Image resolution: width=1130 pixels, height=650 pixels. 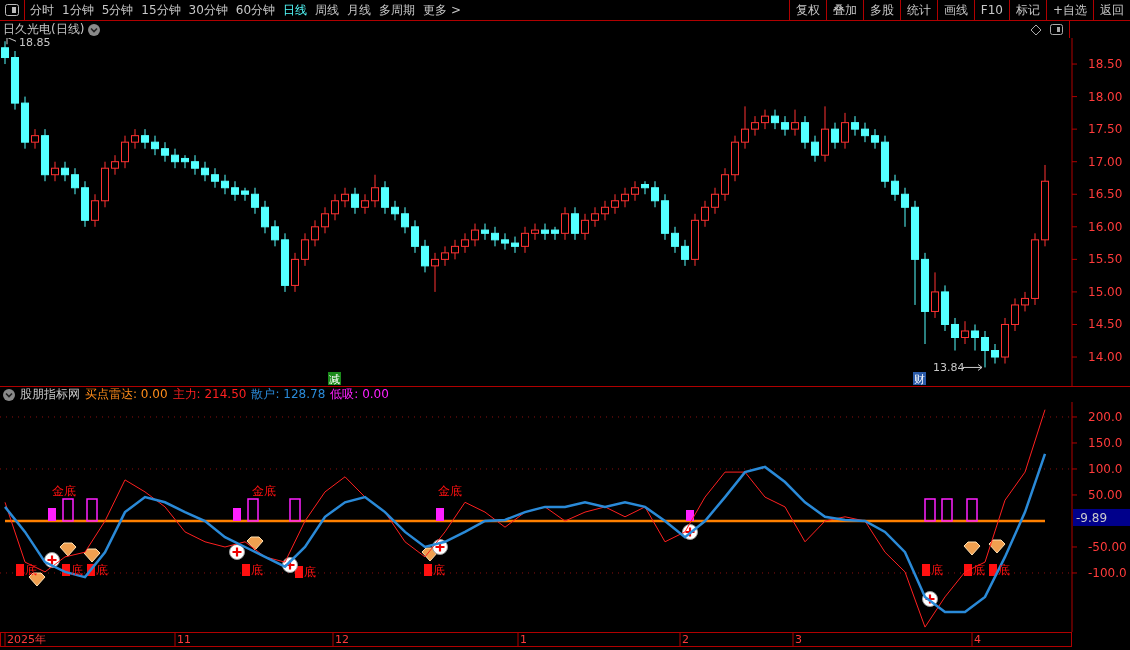 What do you see at coordinates (44, 29) in the screenshot?
I see `chart-title: 日久光电(日线)` at bounding box center [44, 29].